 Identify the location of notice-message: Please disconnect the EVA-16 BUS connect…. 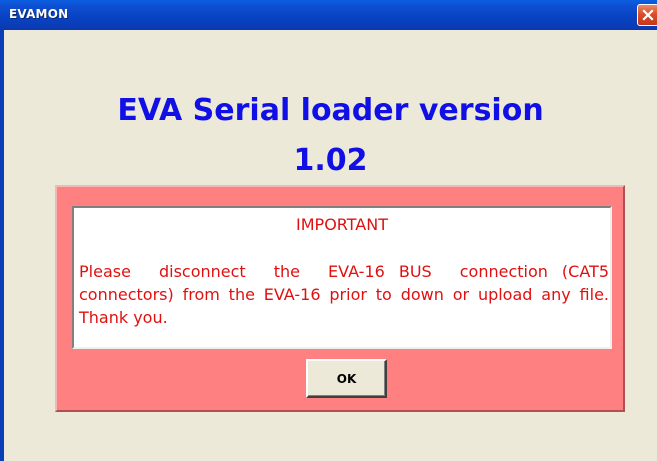
(344, 294).